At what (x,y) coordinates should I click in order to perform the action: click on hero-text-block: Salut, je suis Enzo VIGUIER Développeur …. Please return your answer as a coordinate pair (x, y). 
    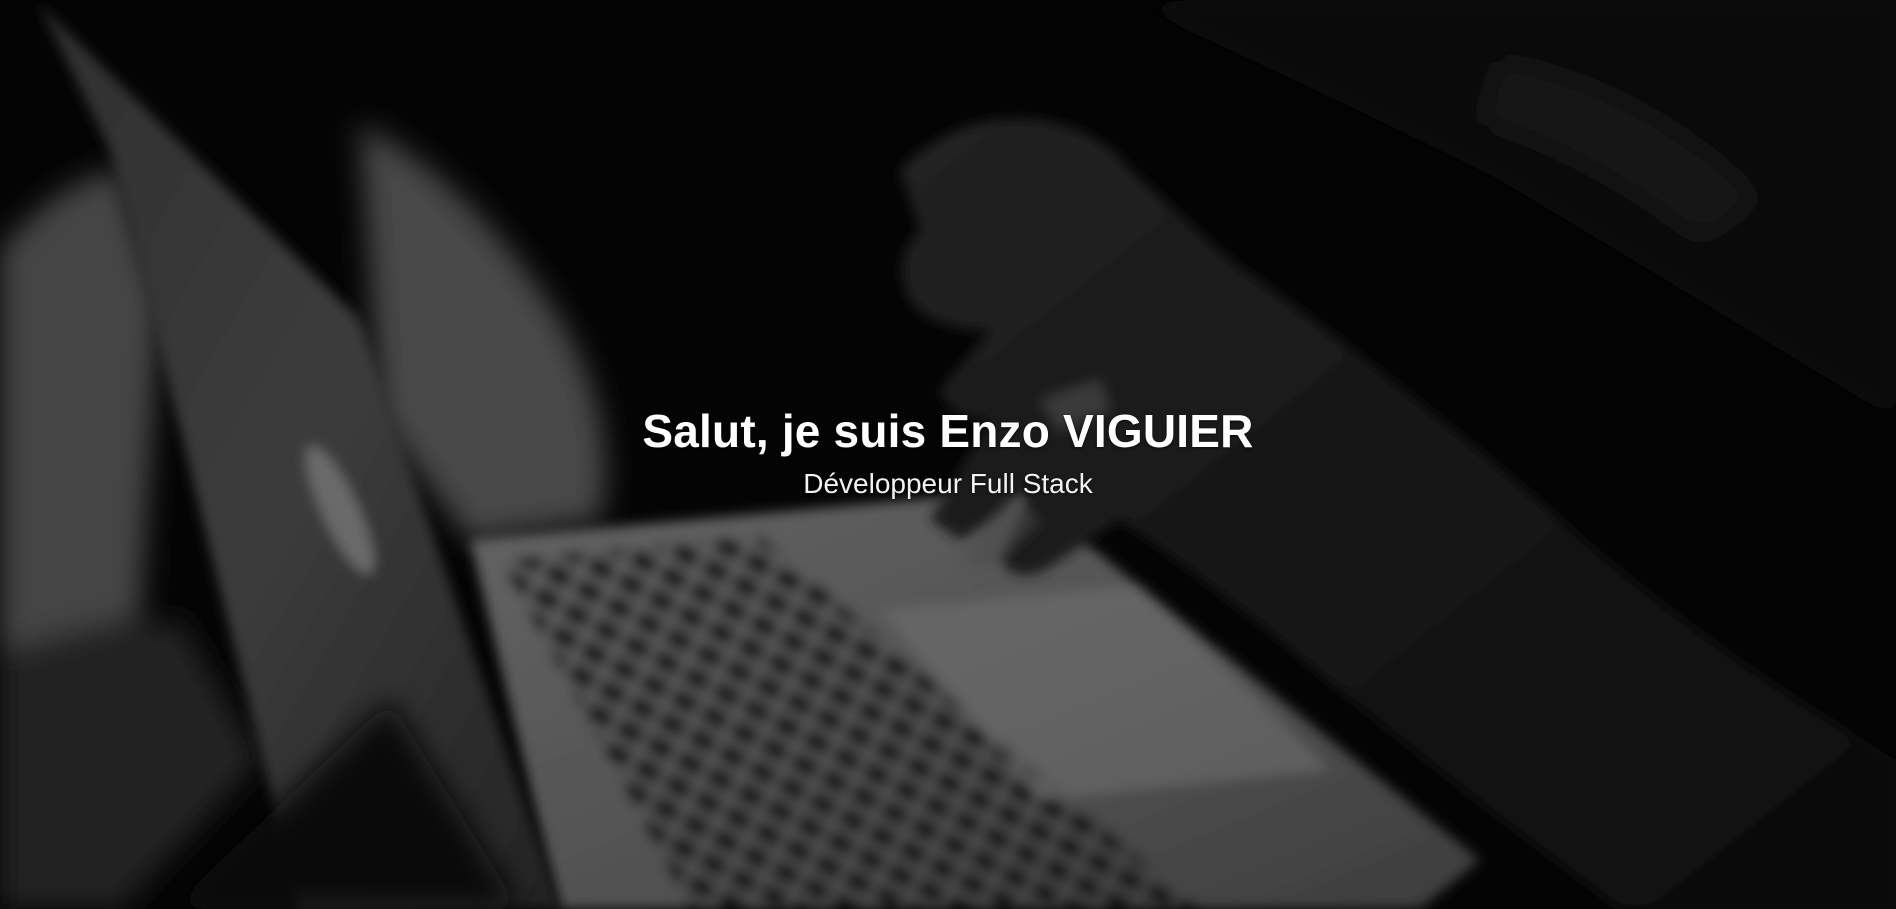
    Looking at the image, I should click on (948, 451).